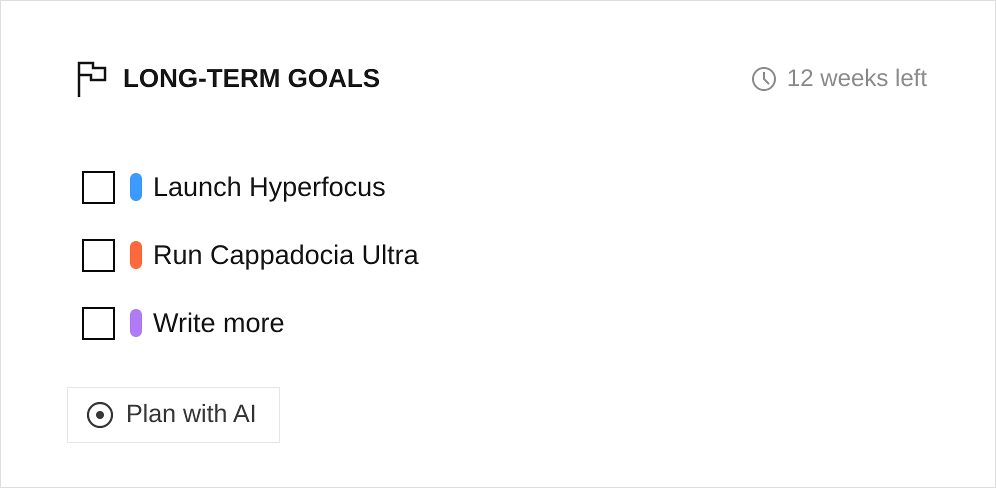 The image size is (996, 488). Describe the element at coordinates (251, 78) in the screenshot. I see `section-title: LONG-TERM GOALS` at that location.